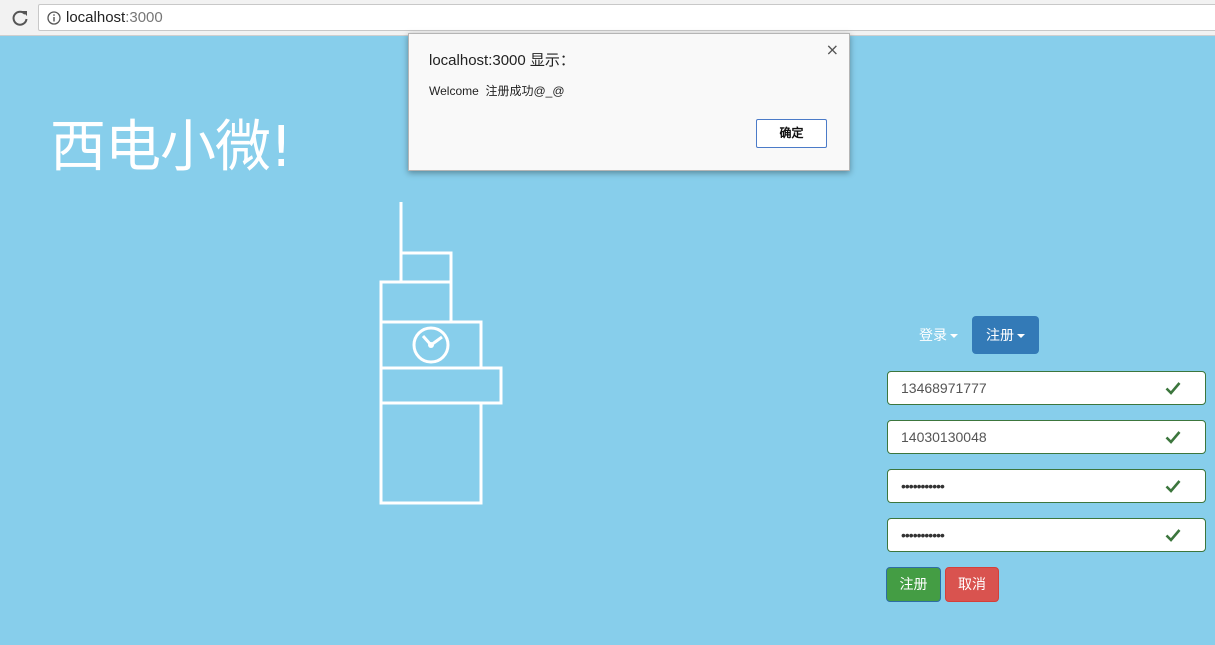 This screenshot has width=1215, height=645. I want to click on tab-register: 注册, so click(1005, 335).